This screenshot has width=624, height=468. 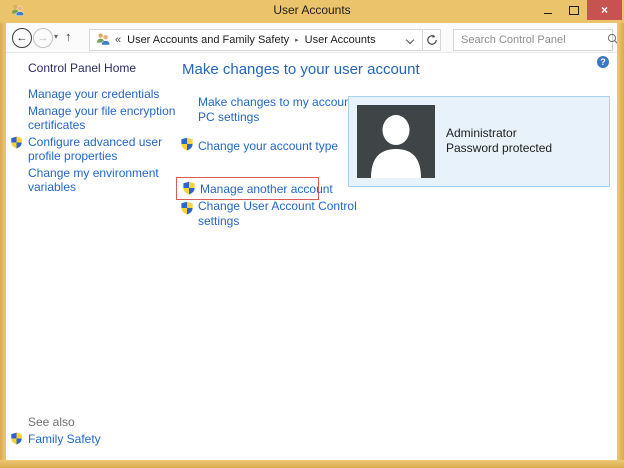 I want to click on recent-pages-dropdown: ▾, so click(x=56, y=36).